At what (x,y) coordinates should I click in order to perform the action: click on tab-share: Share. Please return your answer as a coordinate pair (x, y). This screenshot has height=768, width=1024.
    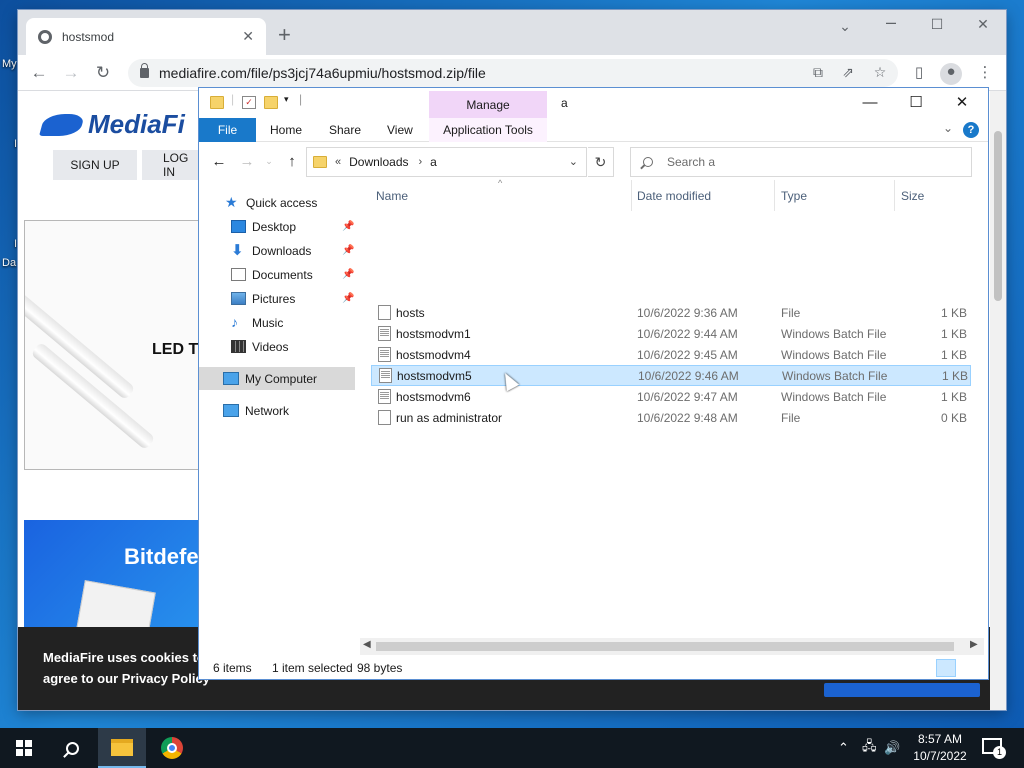
    Looking at the image, I should click on (345, 130).